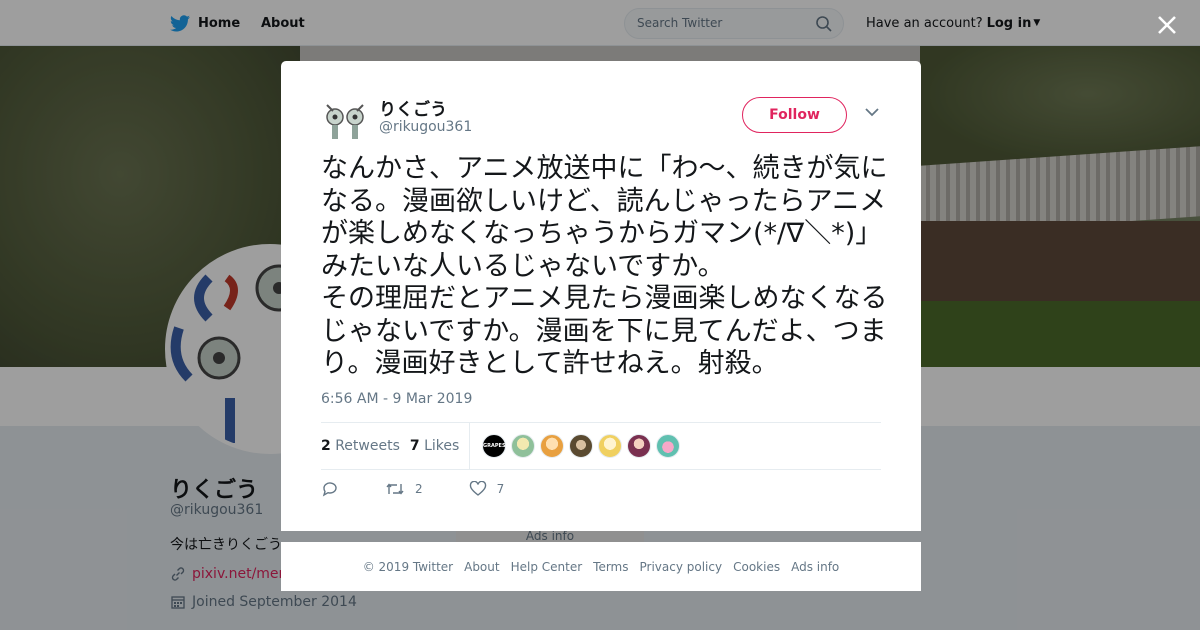  I want to click on retweet-action: 2, so click(404, 489).